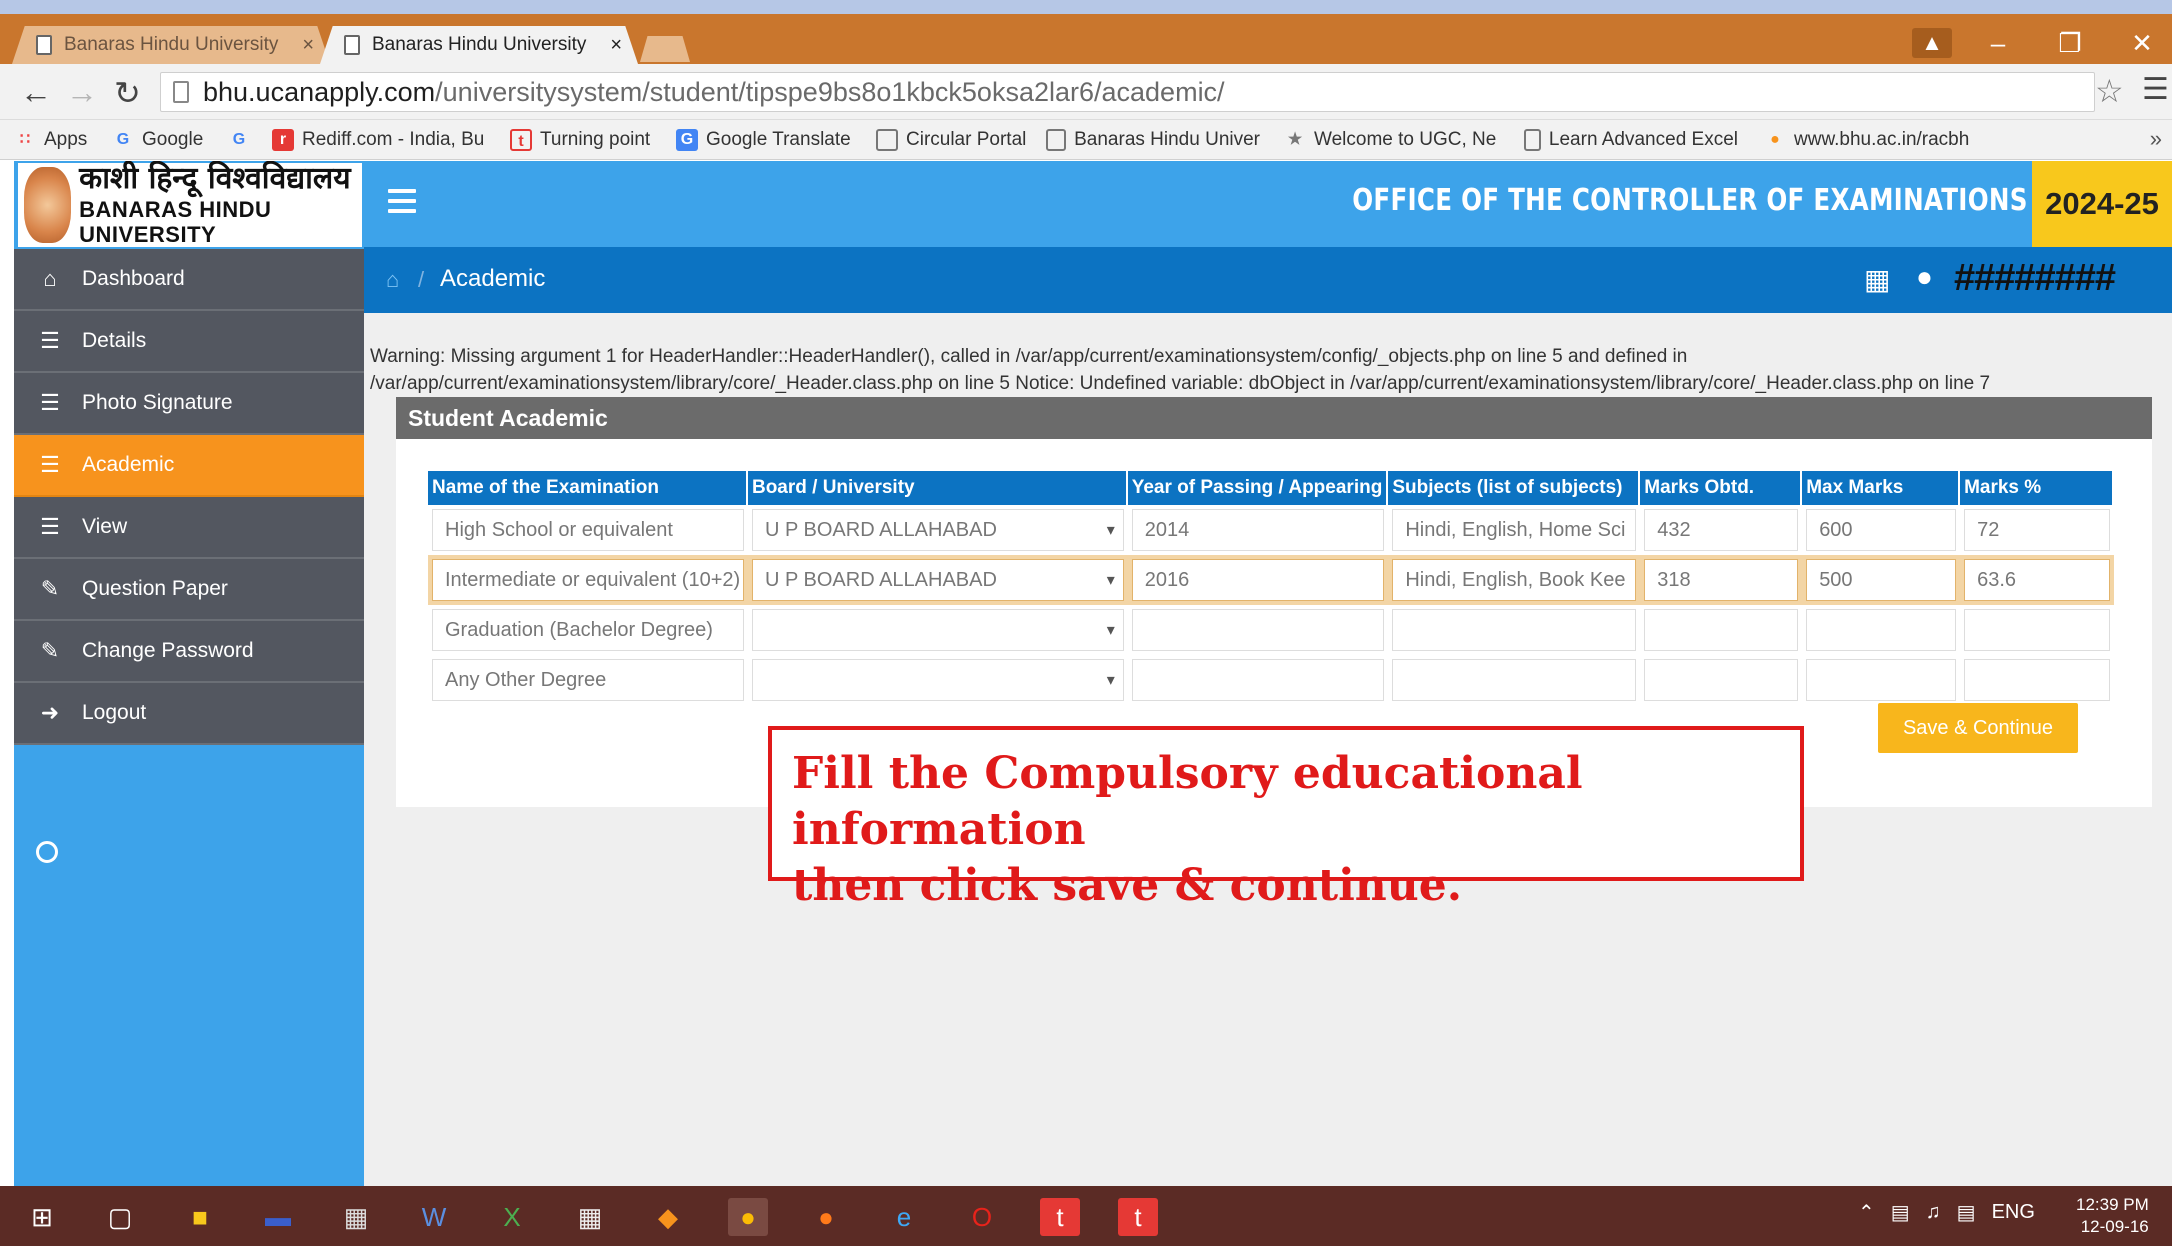  What do you see at coordinates (1721, 530) in the screenshot?
I see `marks-obtained-field: 432` at bounding box center [1721, 530].